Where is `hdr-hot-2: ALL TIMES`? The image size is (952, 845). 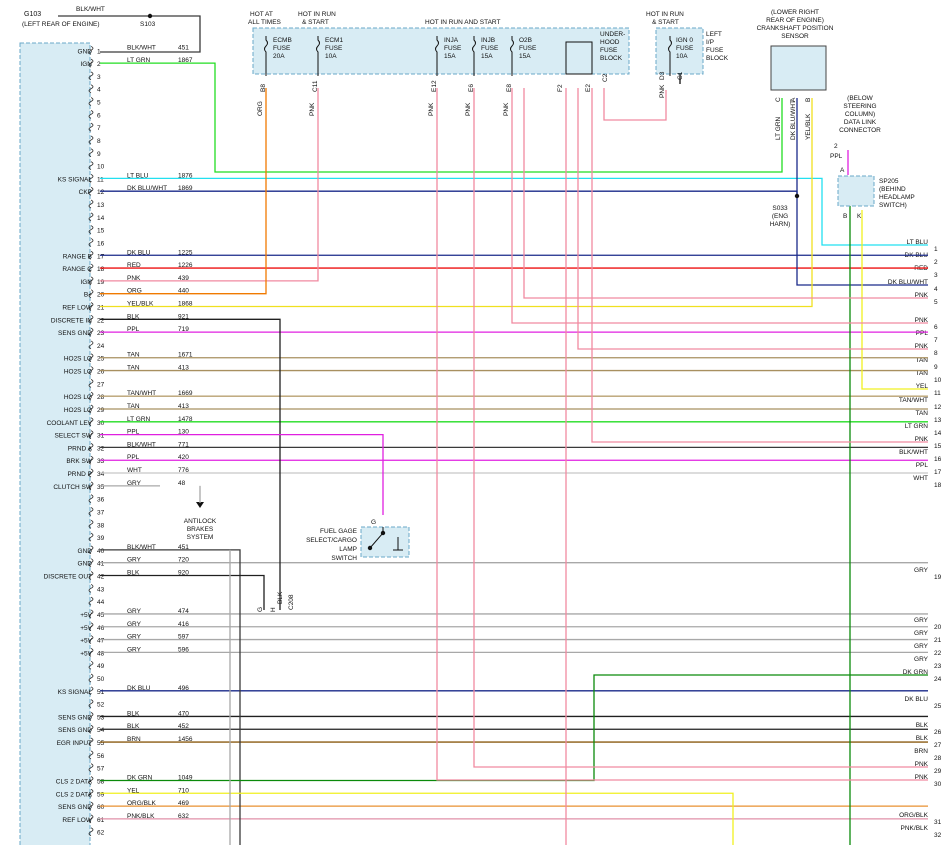
hdr-hot-2: ALL TIMES is located at coordinates (265, 22).